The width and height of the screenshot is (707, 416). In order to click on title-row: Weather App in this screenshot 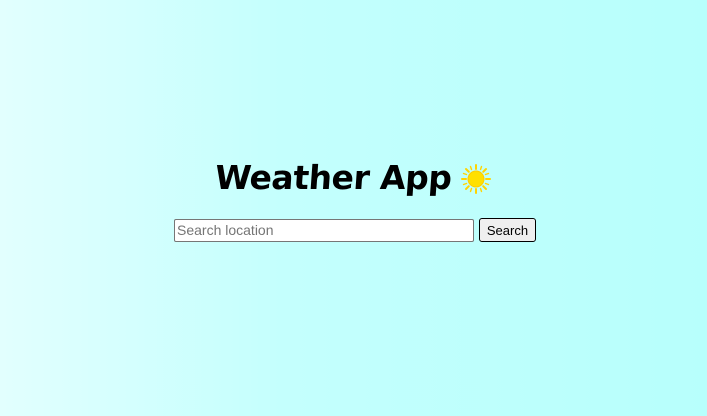, I will do `click(353, 177)`.